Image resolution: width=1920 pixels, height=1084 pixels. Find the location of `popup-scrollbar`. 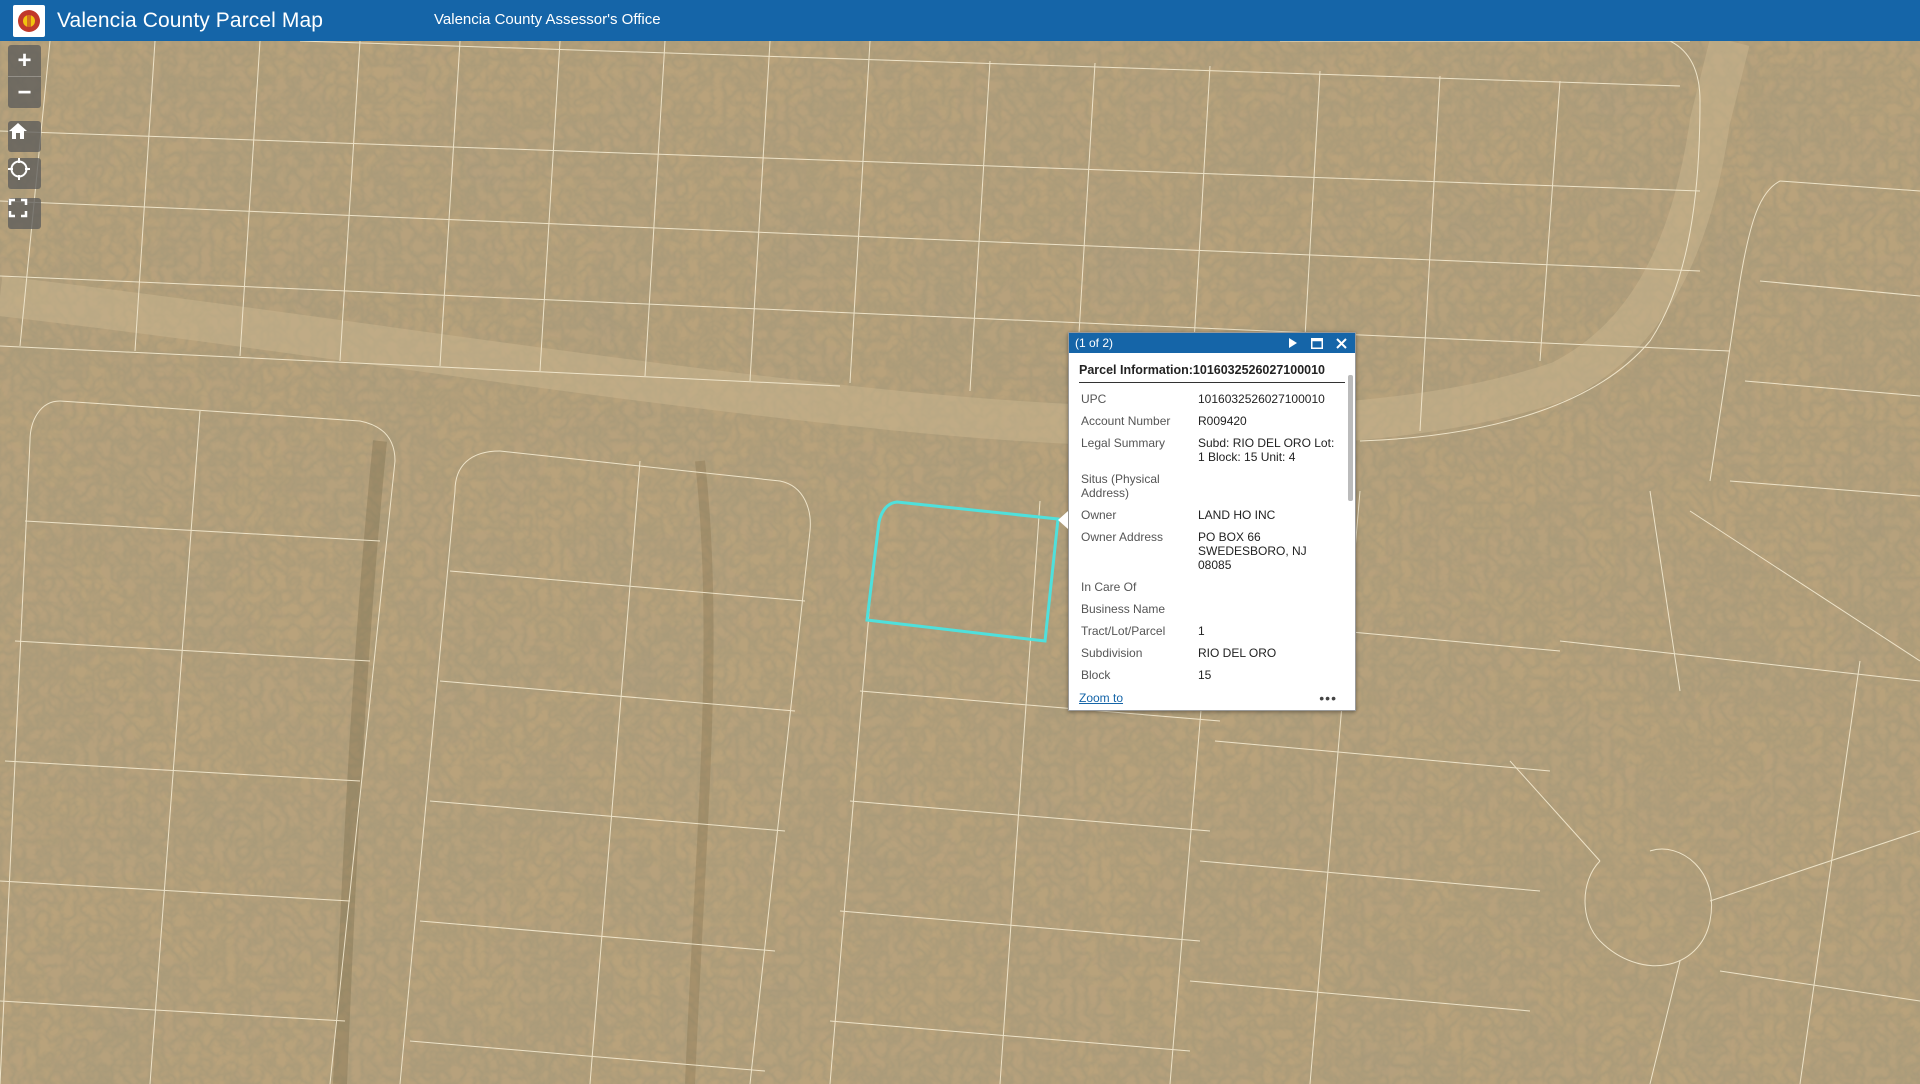

popup-scrollbar is located at coordinates (1350, 438).